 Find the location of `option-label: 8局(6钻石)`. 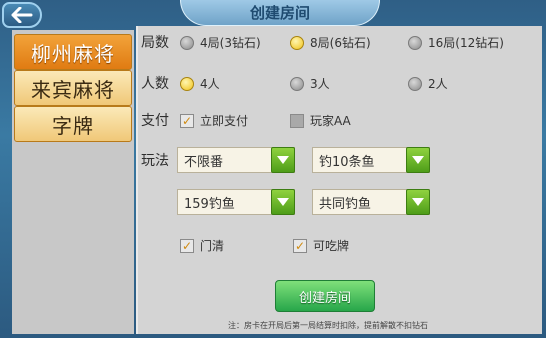

option-label: 8局(6钻石) is located at coordinates (340, 43).